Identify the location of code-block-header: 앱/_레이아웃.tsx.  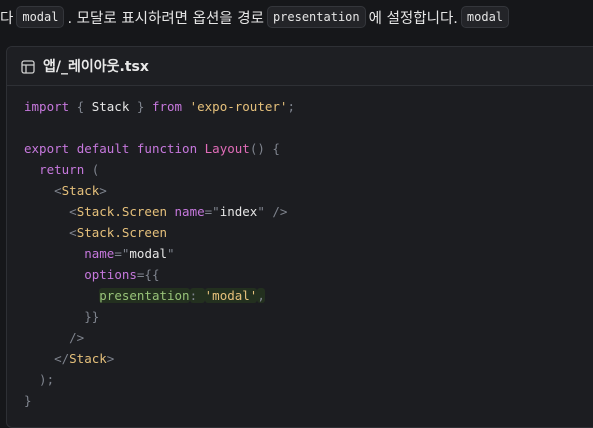
(300, 66).